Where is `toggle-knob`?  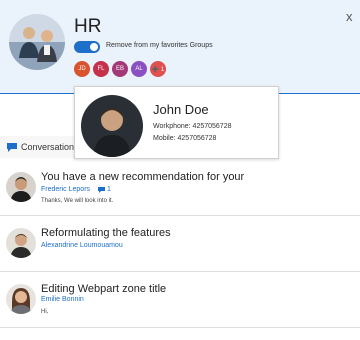 toggle-knob is located at coordinates (94, 47).